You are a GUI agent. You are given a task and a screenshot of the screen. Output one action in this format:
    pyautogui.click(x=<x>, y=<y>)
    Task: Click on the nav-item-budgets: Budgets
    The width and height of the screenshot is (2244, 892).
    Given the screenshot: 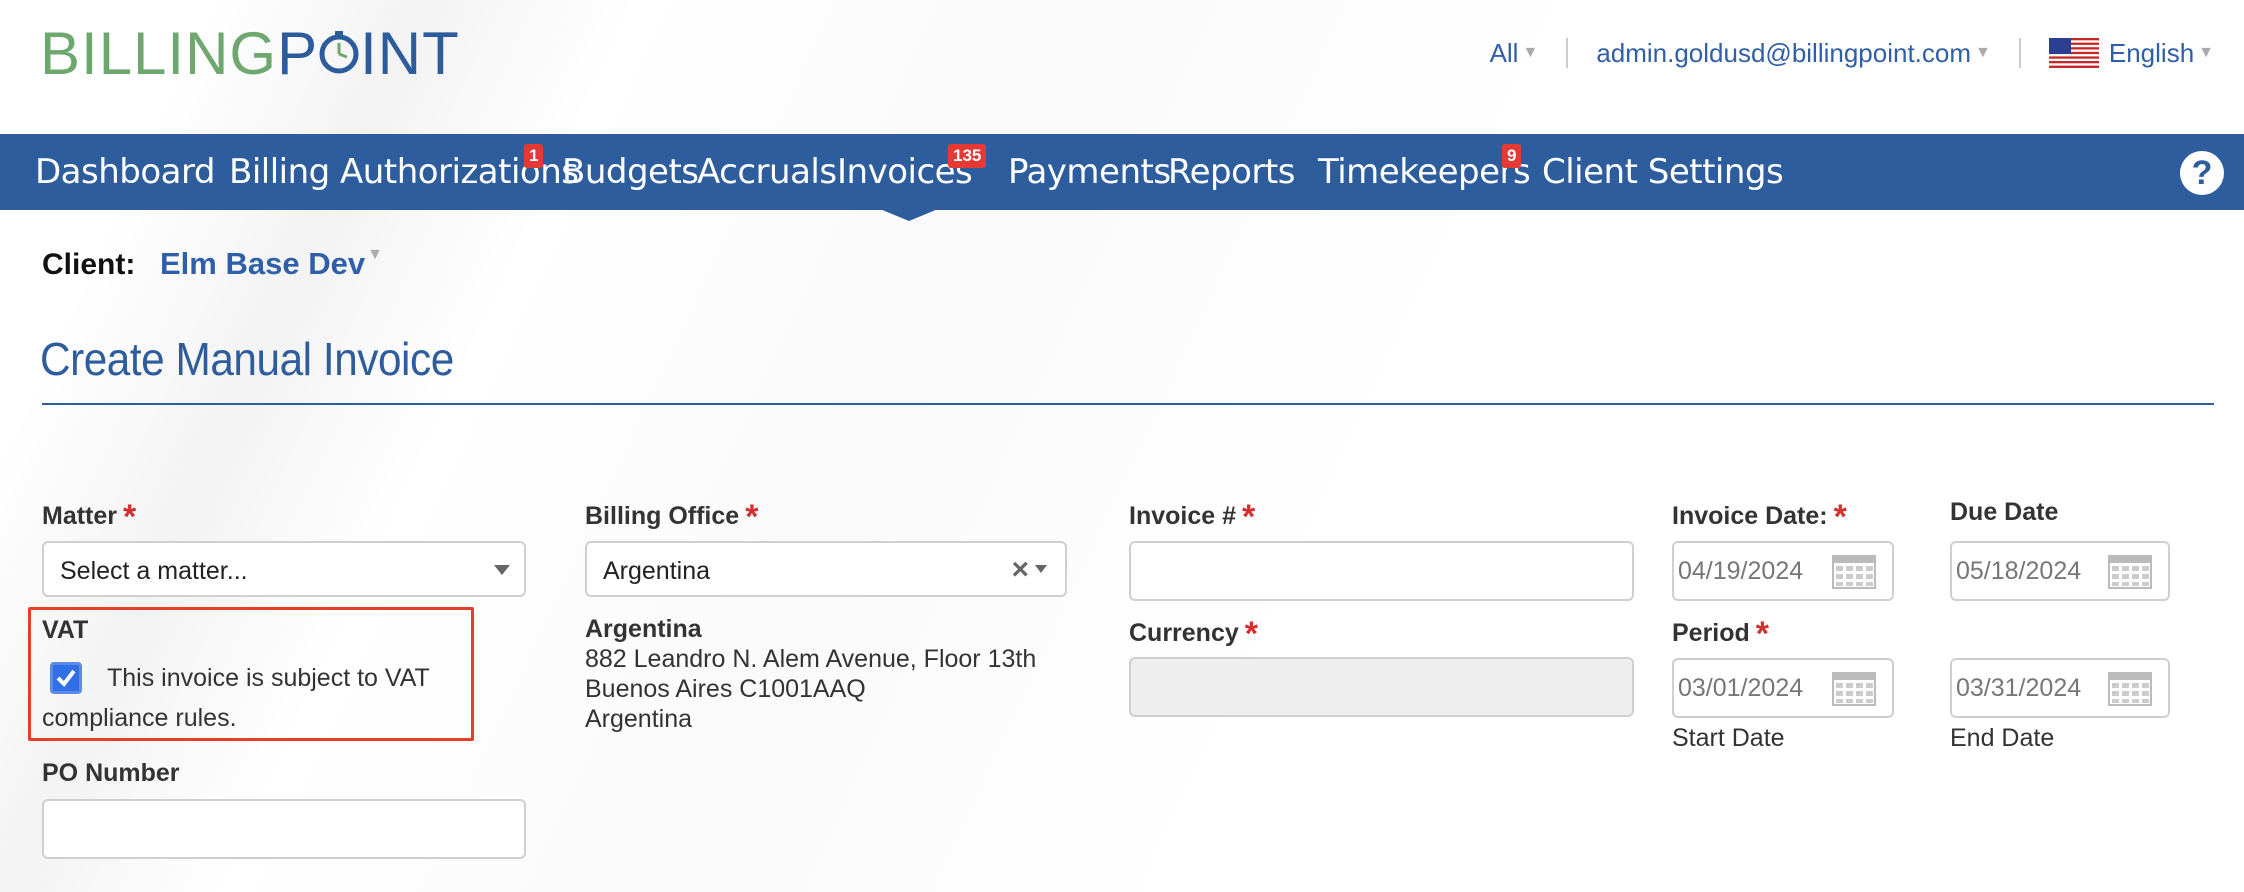 What is the action you would take?
    pyautogui.click(x=630, y=172)
    